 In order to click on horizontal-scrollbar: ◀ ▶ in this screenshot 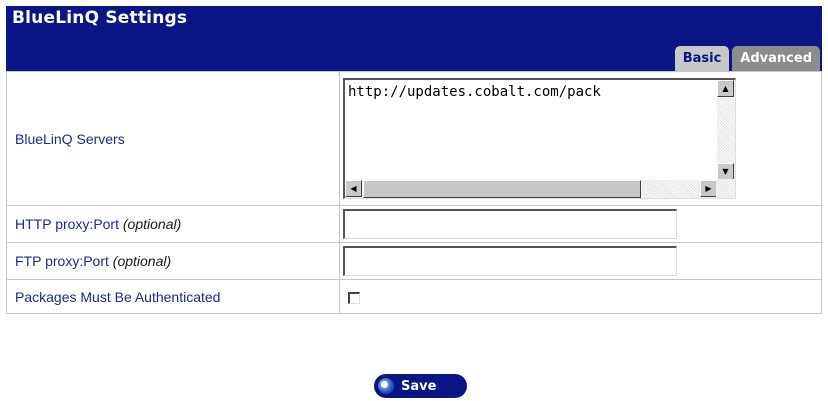, I will do `click(531, 189)`.